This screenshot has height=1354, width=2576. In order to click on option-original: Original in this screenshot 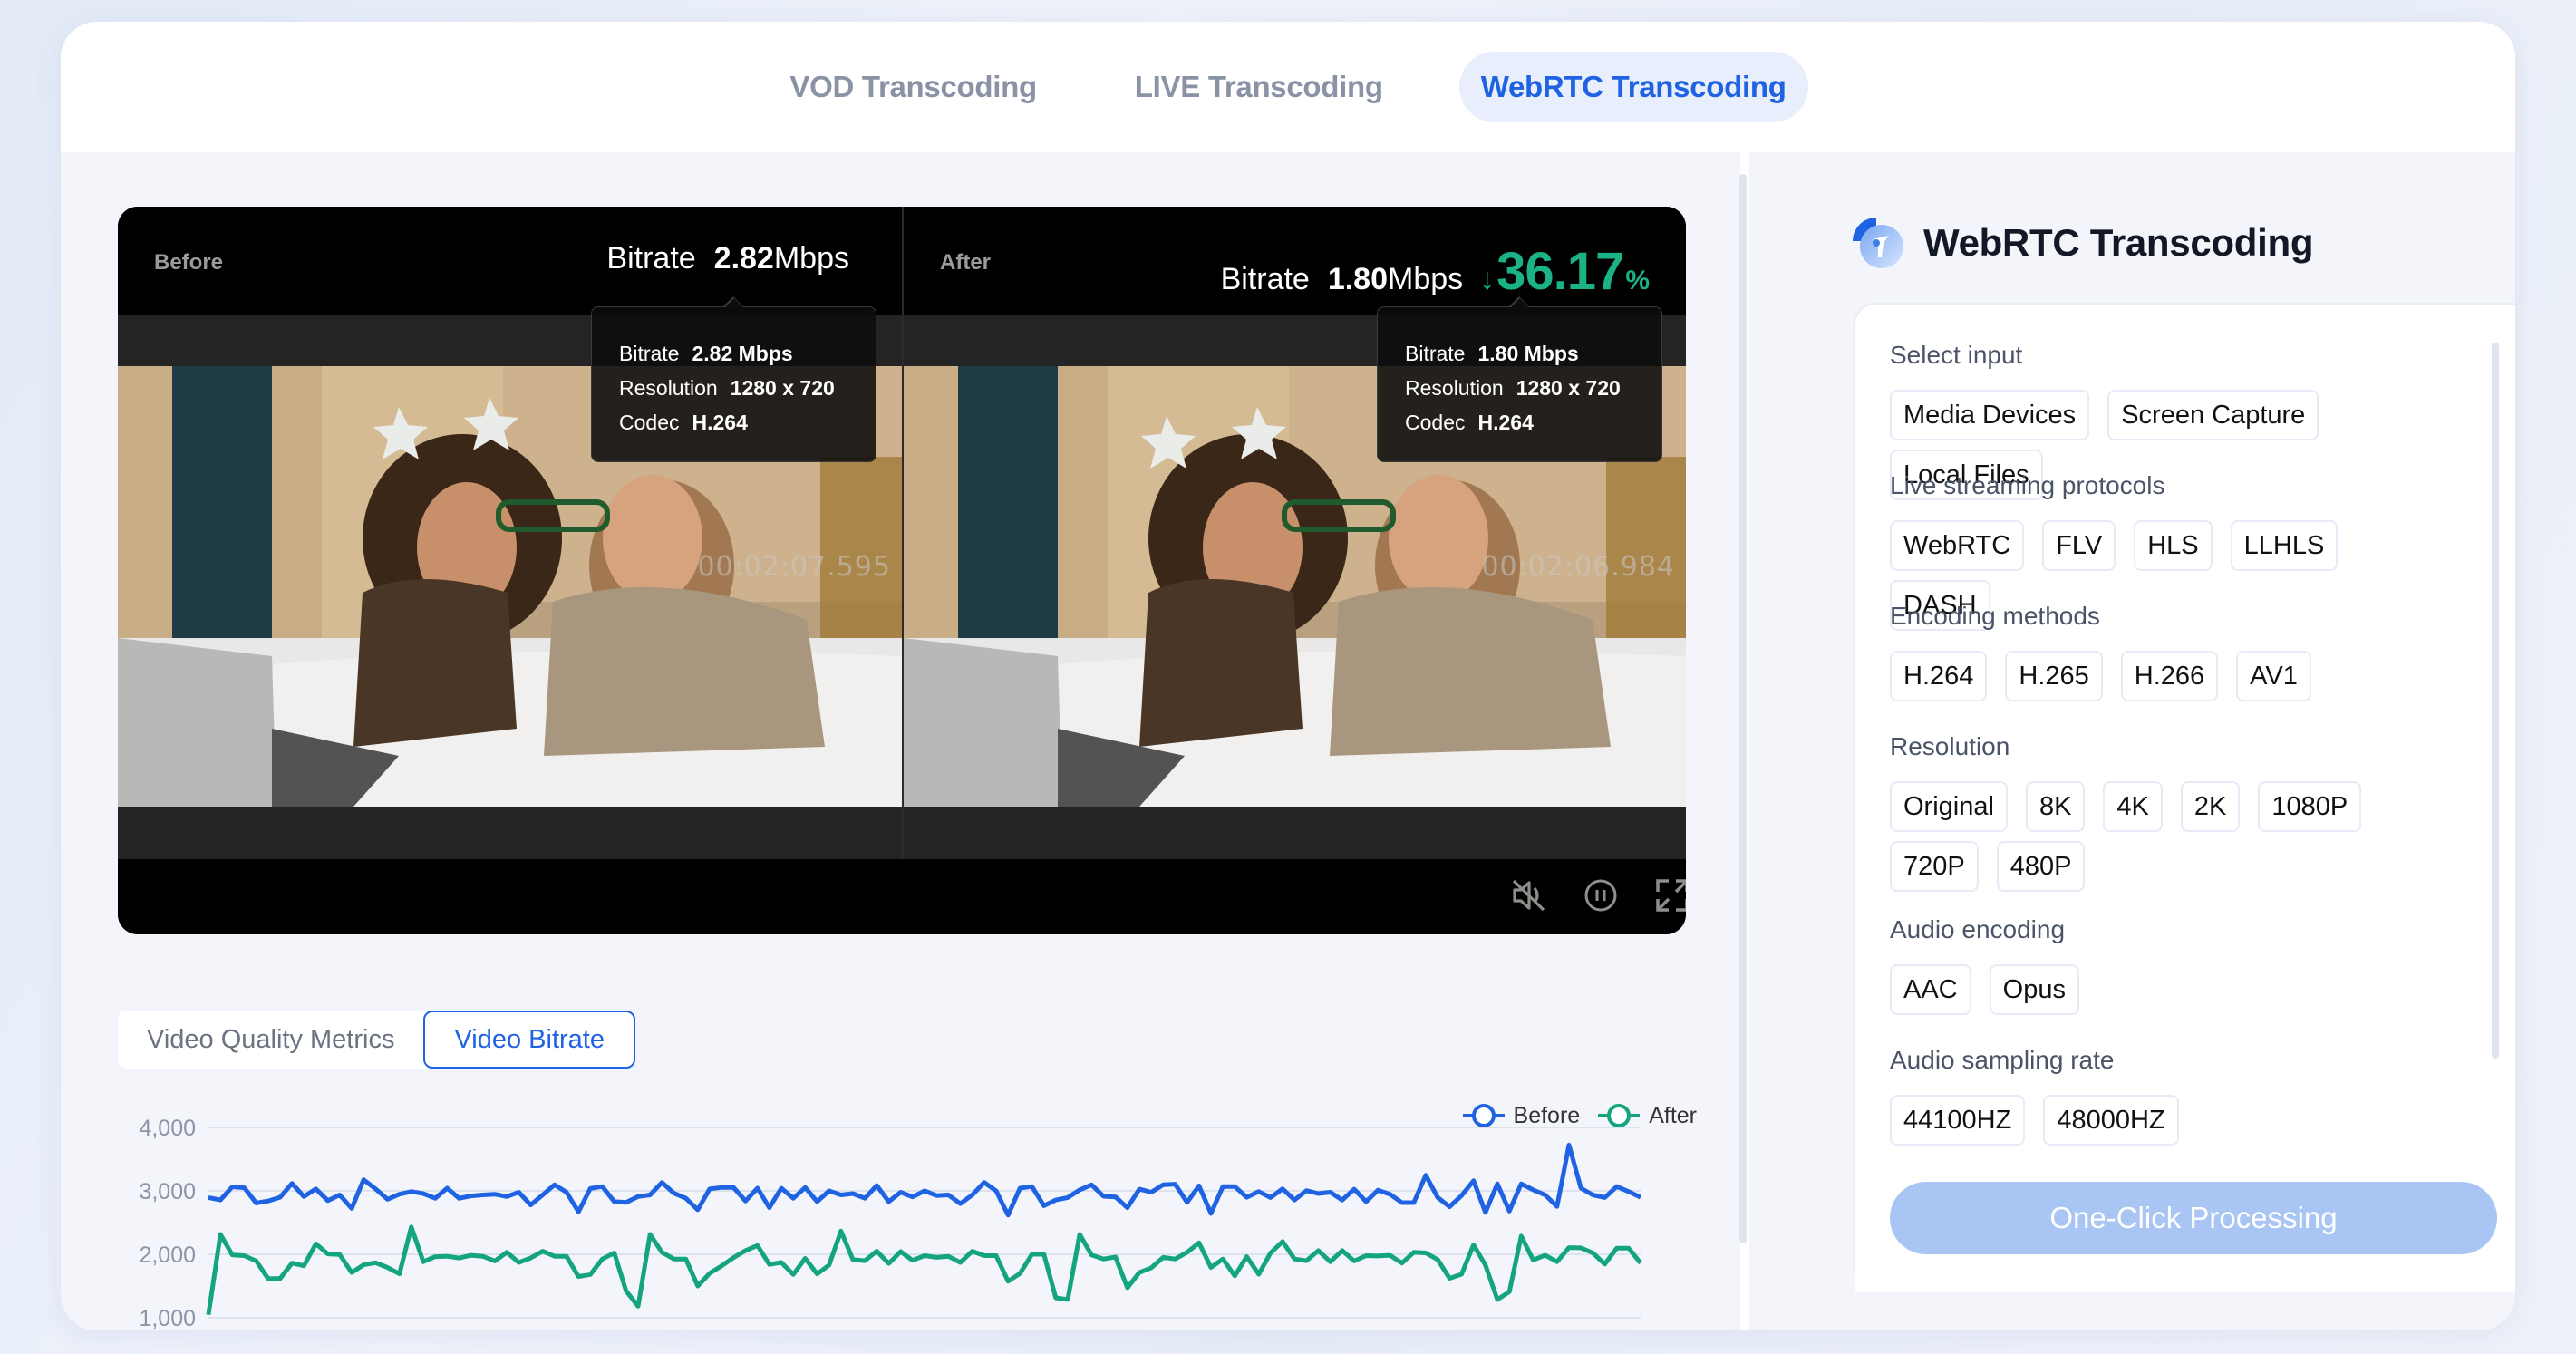, I will do `click(1949, 806)`.